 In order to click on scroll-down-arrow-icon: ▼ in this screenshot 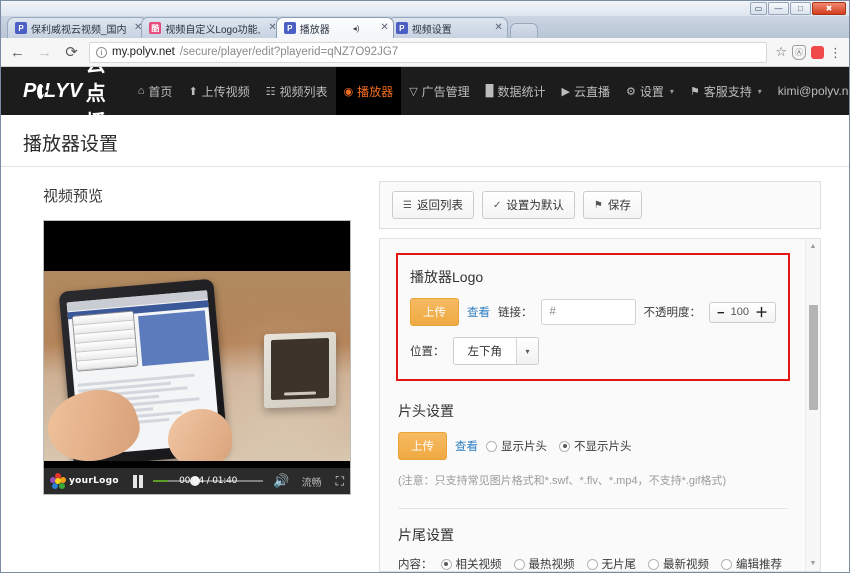, I will do `click(813, 563)`.